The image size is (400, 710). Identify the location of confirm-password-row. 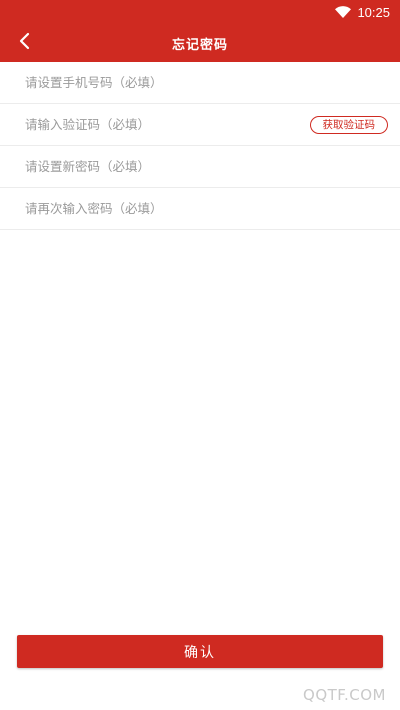
(200, 209).